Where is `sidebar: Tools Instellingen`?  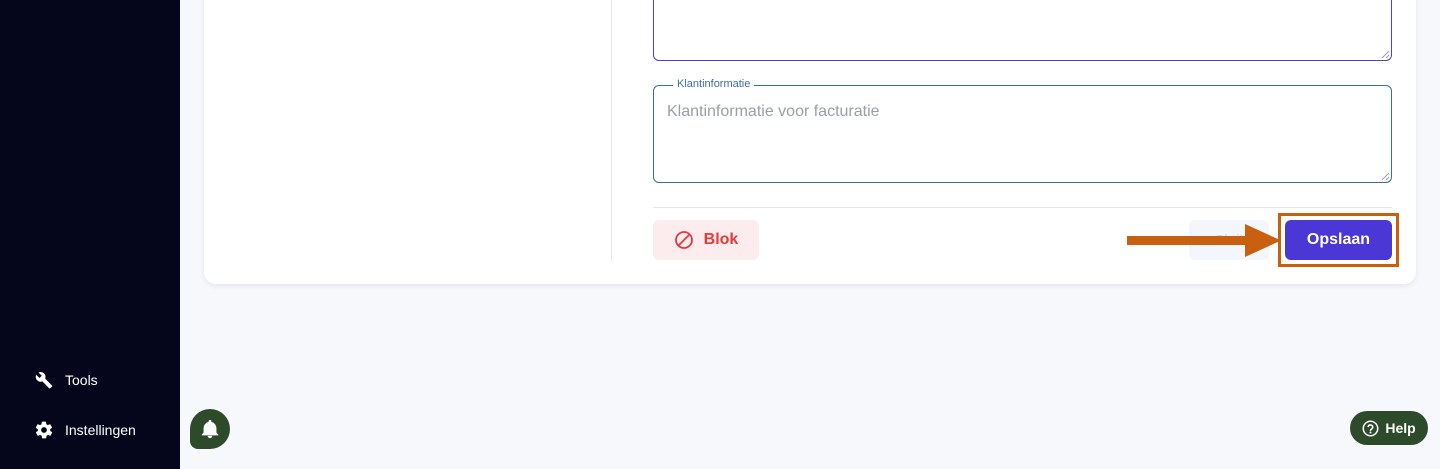 sidebar: Tools Instellingen is located at coordinates (90, 234).